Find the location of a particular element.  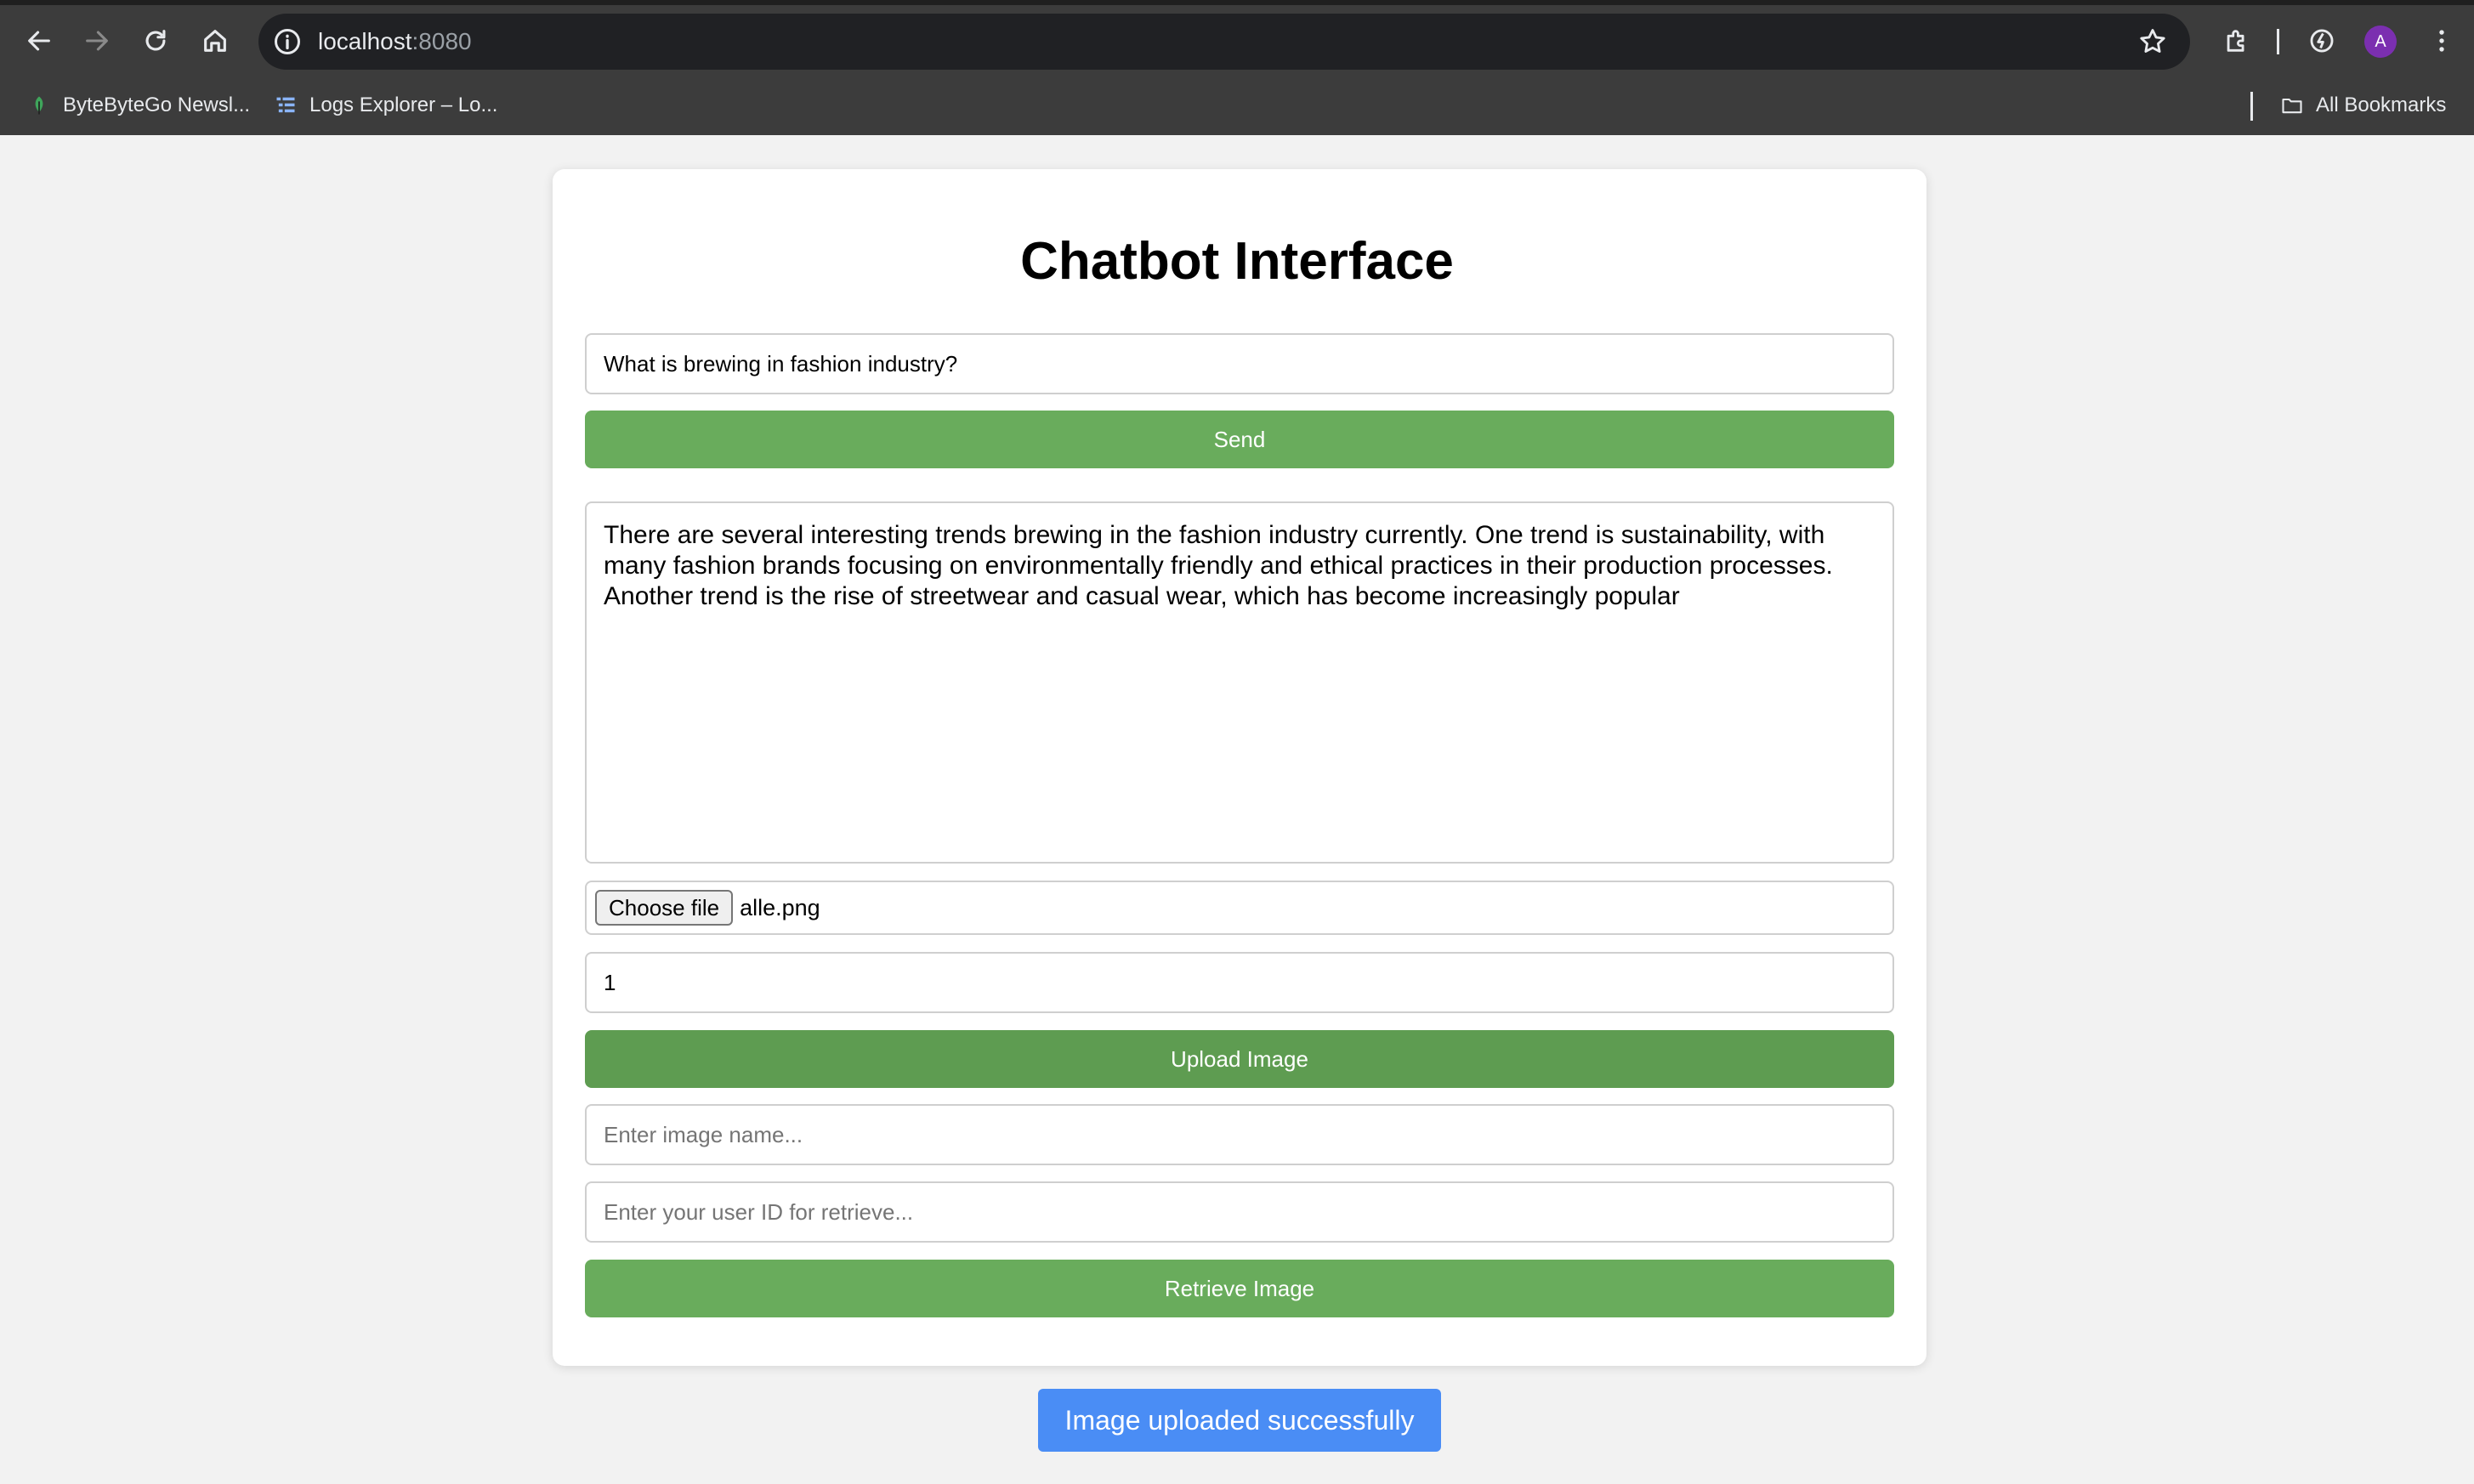

url-port: :8080 is located at coordinates (441, 41).